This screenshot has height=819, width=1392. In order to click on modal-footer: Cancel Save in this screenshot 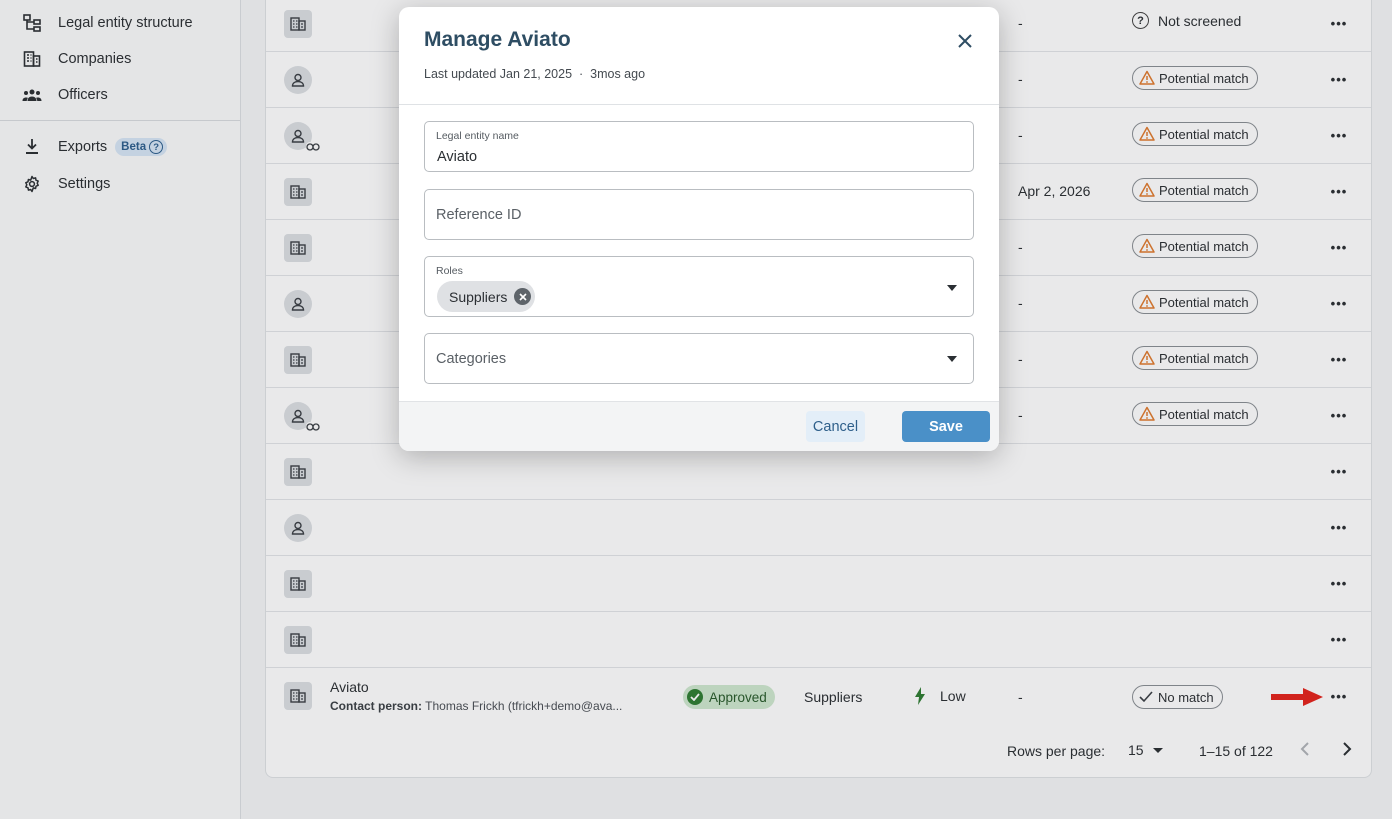, I will do `click(699, 426)`.